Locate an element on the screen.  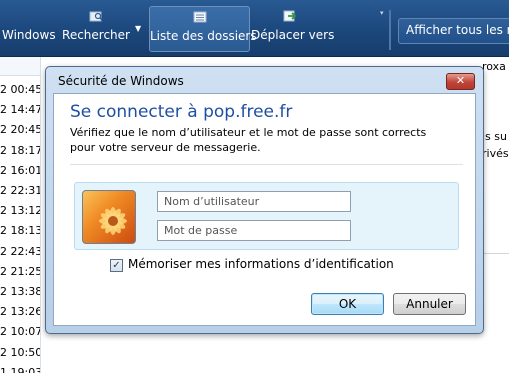
username-field is located at coordinates (254, 201).